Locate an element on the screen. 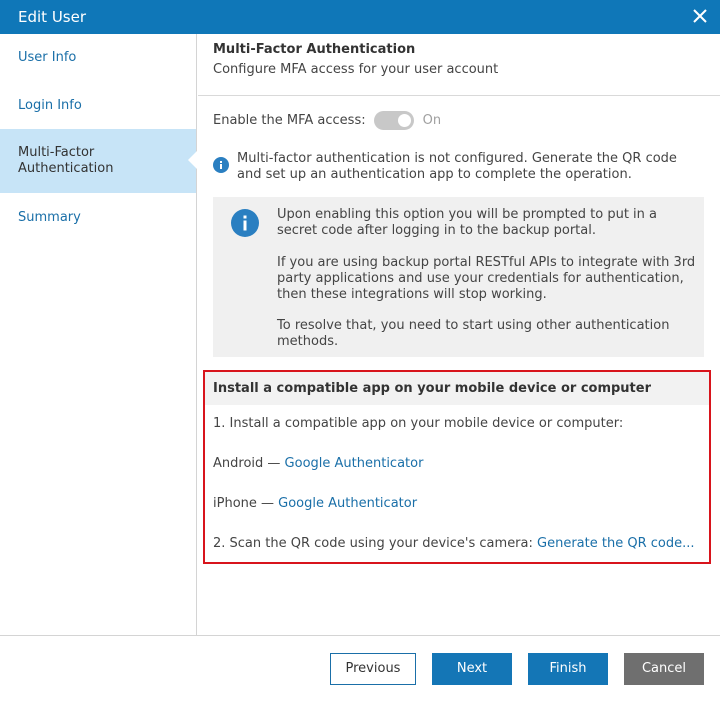 This screenshot has height=701, width=720. sidebar-item-summary: Summary is located at coordinates (98, 218).